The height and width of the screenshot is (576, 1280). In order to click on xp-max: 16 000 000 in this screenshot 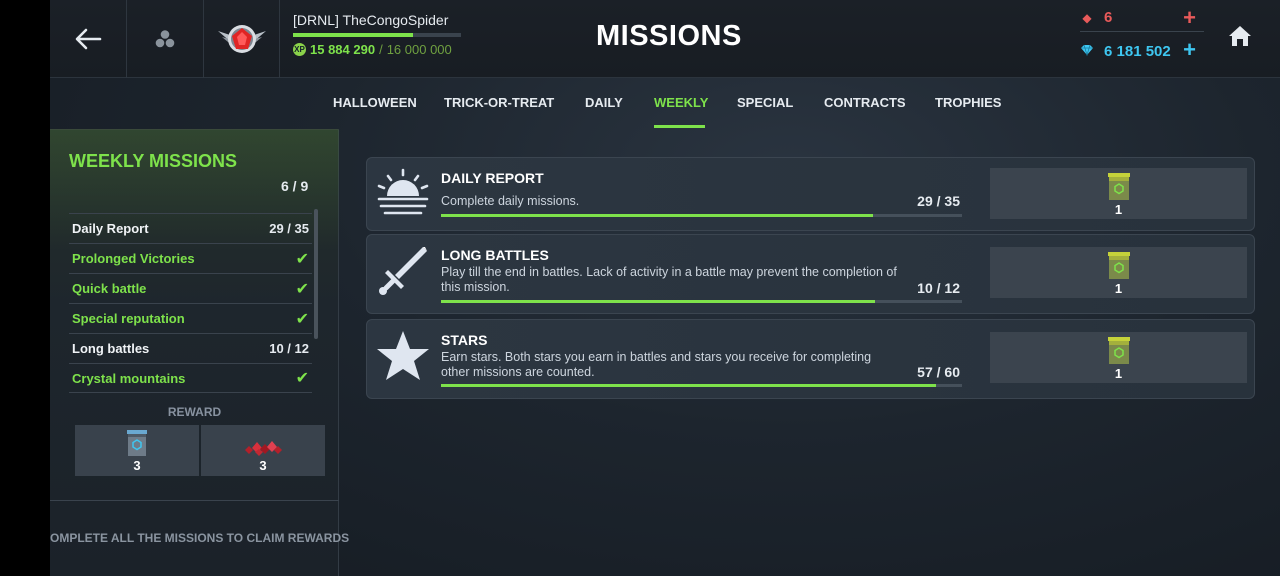, I will do `click(419, 49)`.